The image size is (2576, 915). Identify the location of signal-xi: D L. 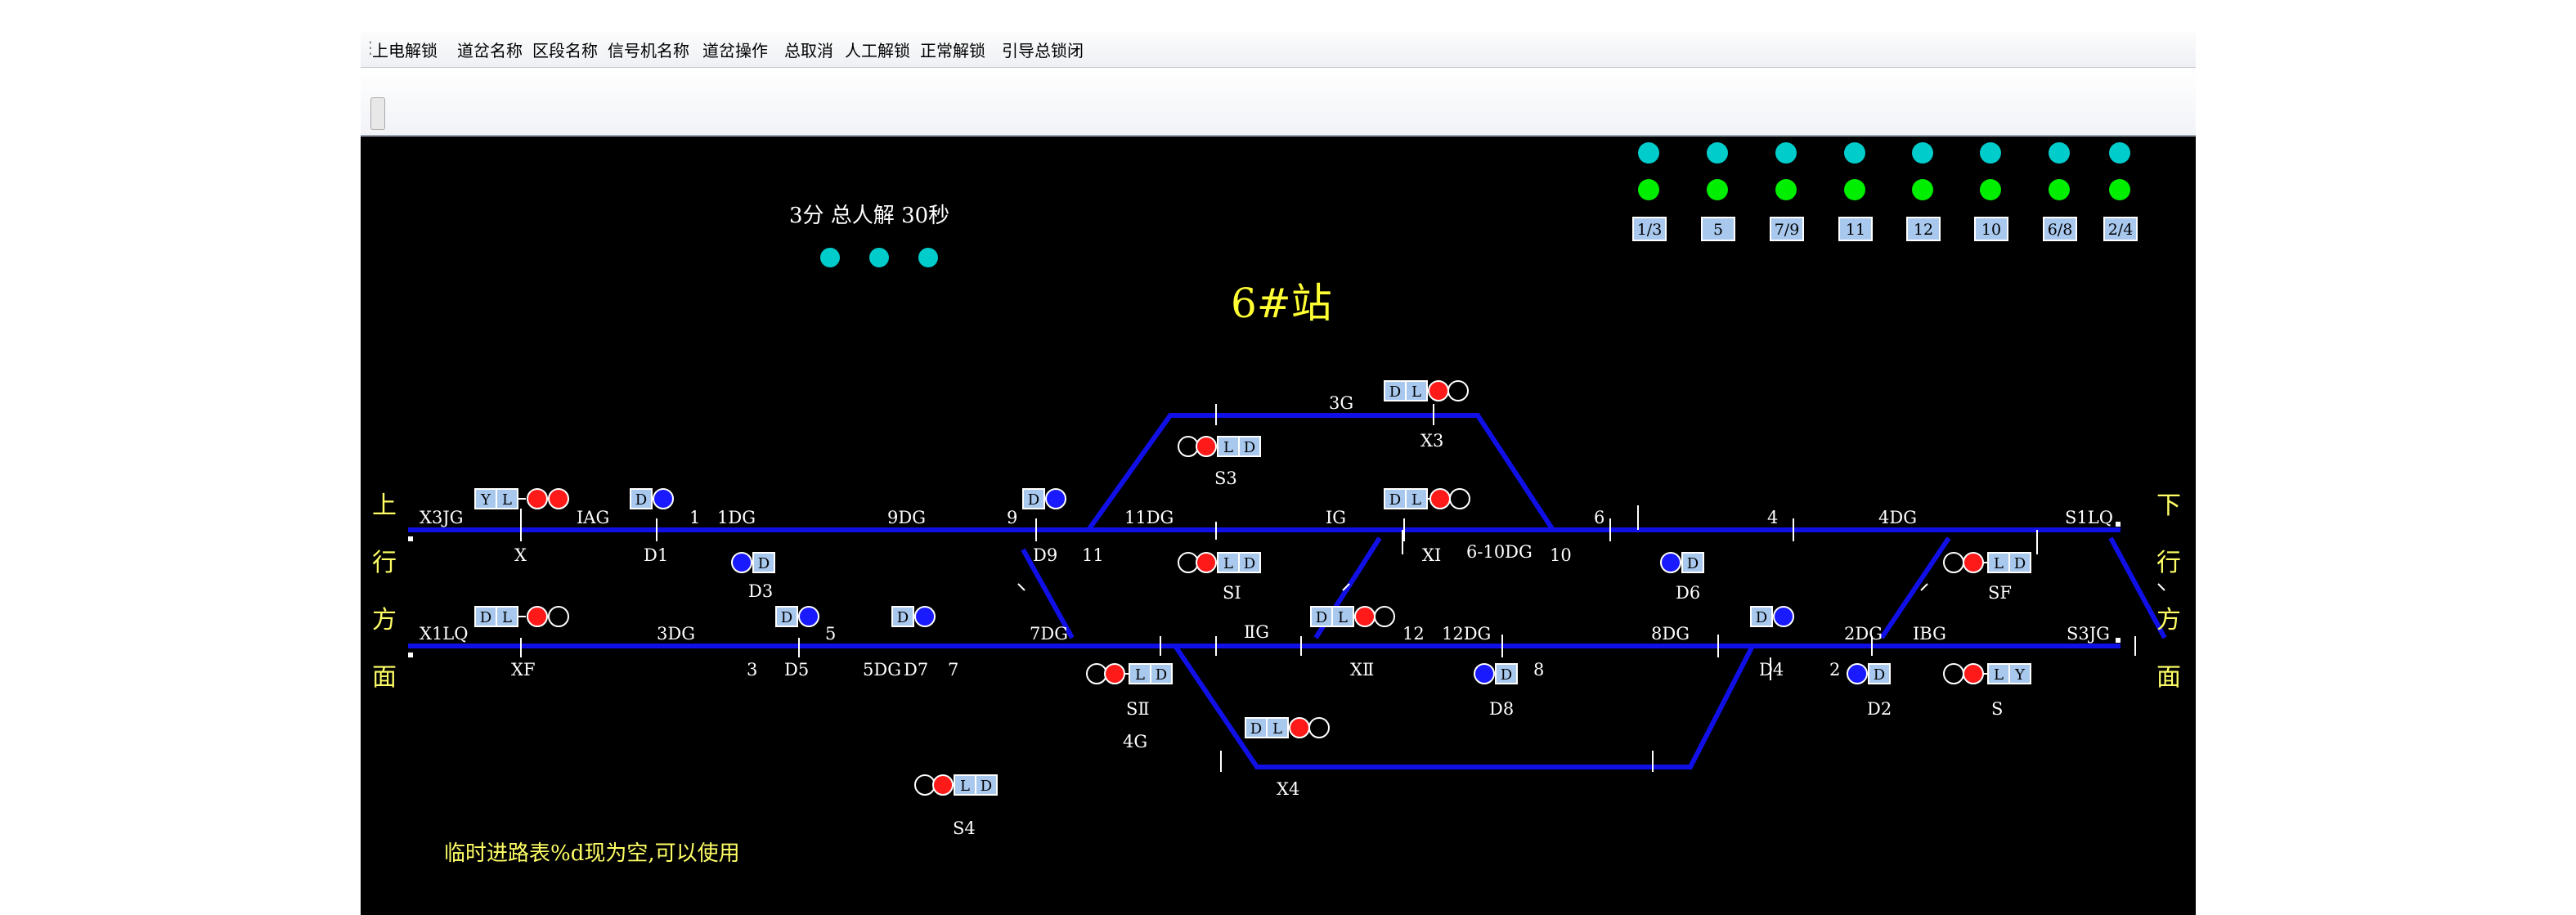
(1427, 498).